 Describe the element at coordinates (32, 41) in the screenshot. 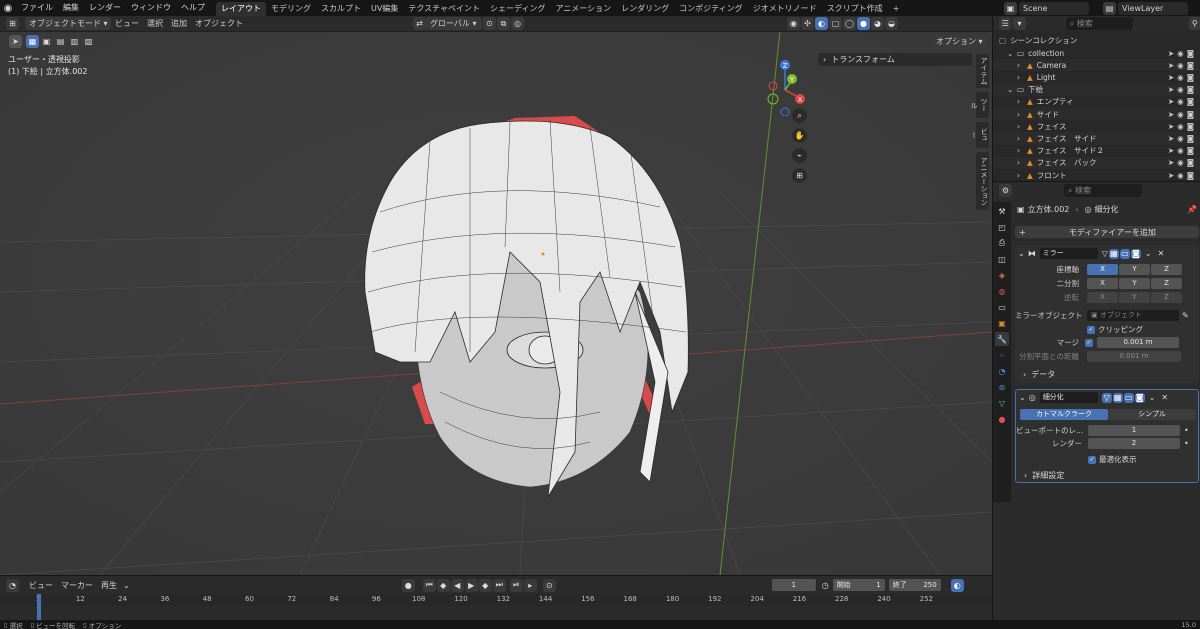

I see `select-box-icon: ▦` at that location.